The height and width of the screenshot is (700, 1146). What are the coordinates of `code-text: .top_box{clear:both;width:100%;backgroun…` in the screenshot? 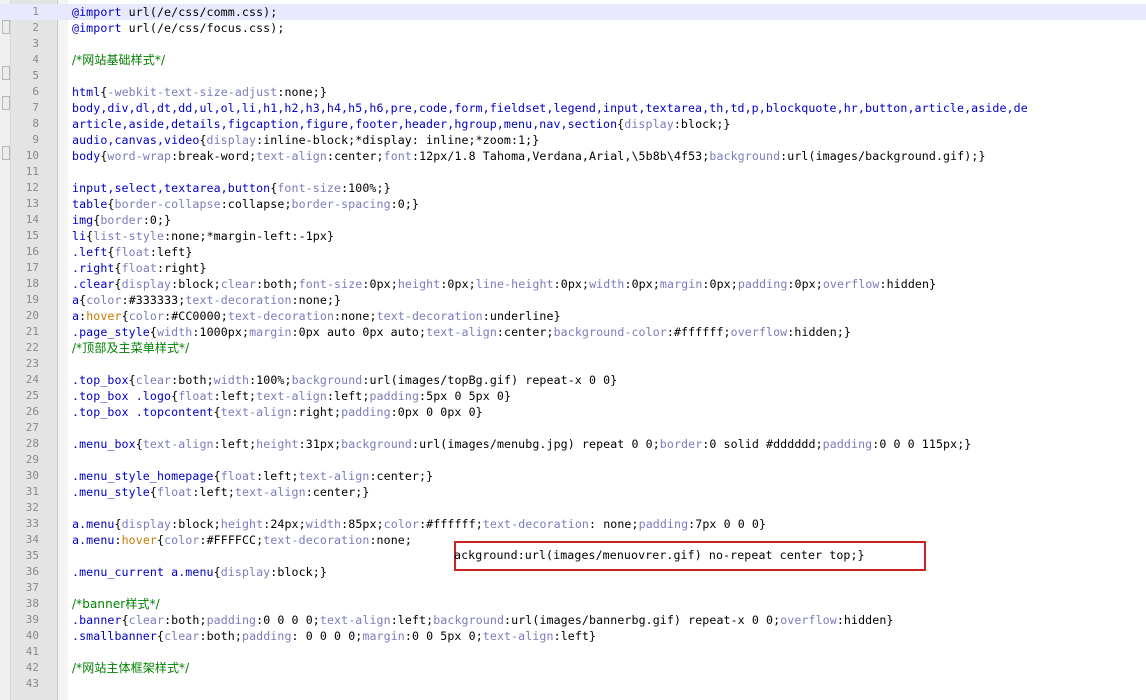 It's located at (344, 380).